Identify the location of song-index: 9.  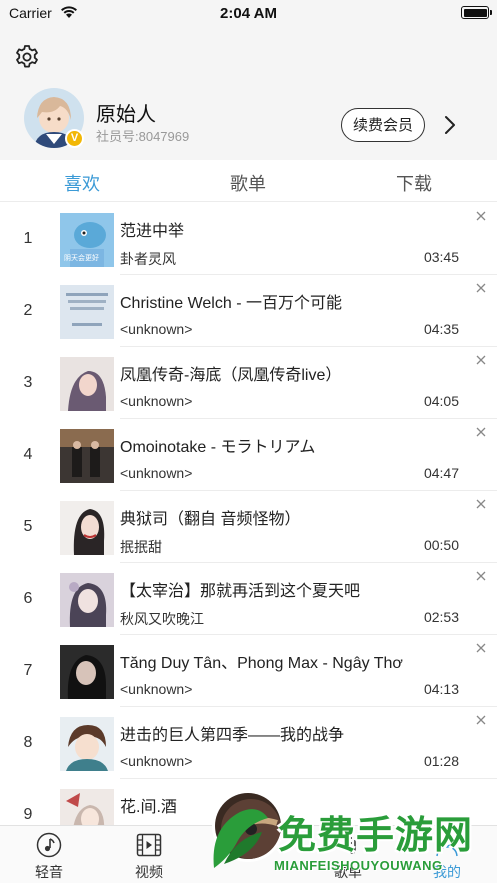
(28, 814).